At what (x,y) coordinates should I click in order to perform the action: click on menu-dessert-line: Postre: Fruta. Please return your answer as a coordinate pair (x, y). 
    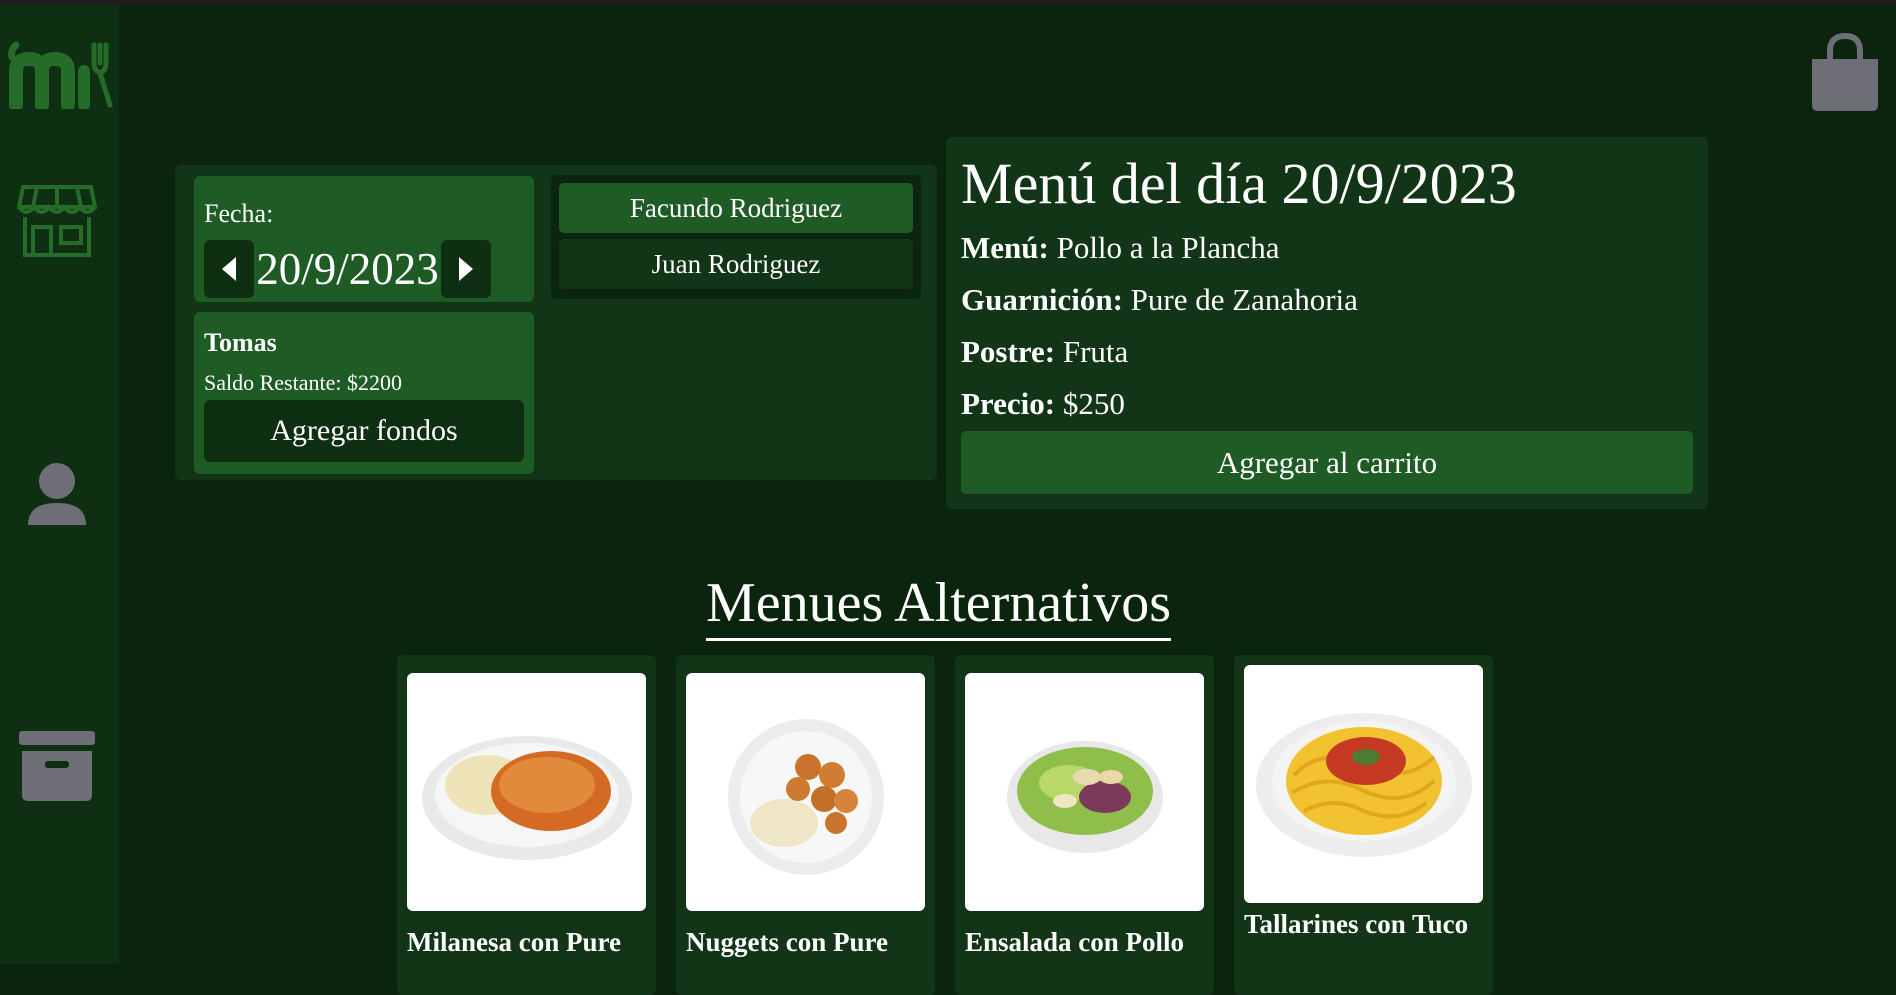
    Looking at the image, I should click on (1044, 352).